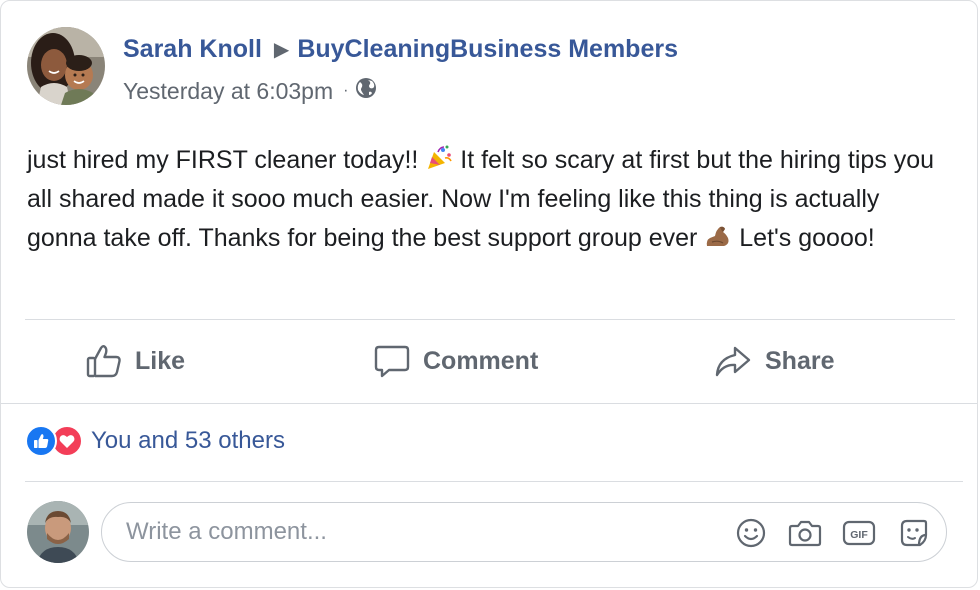 The image size is (980, 590). I want to click on emoji-icon, so click(751, 533).